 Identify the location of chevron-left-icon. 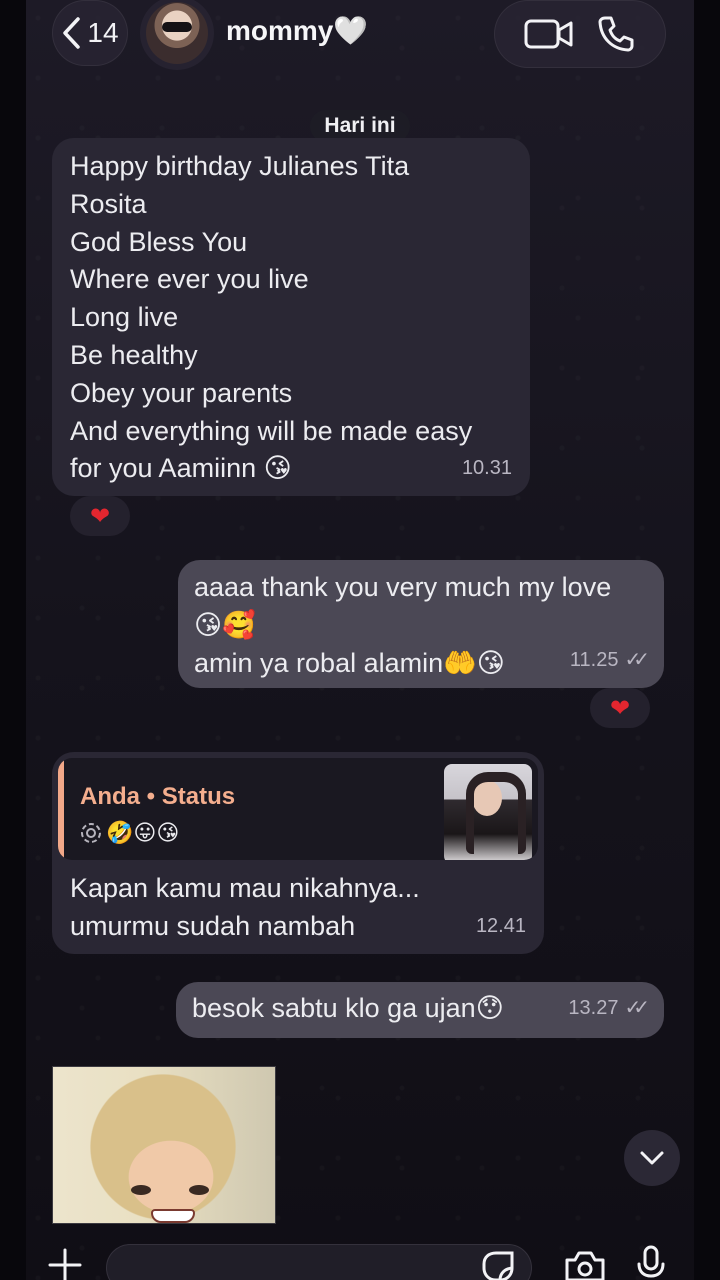
(72, 33).